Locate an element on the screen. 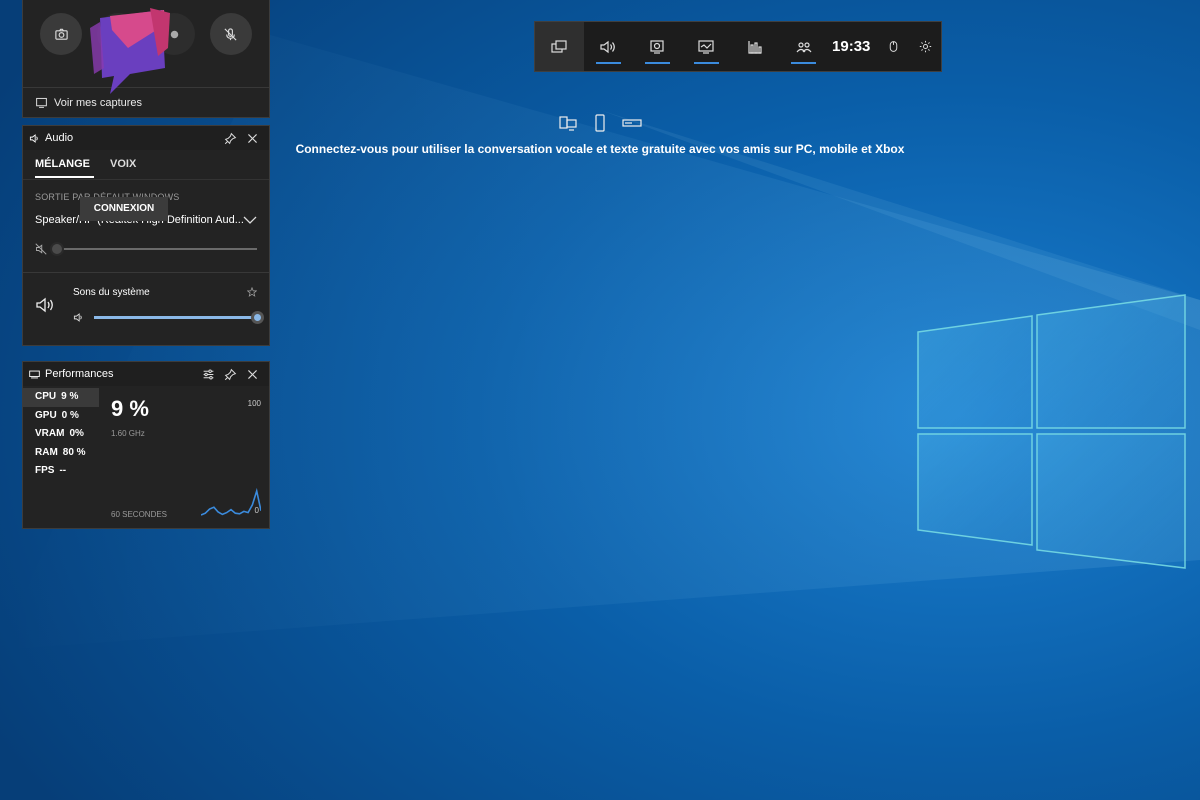  mic-off-icon is located at coordinates (230, 34).